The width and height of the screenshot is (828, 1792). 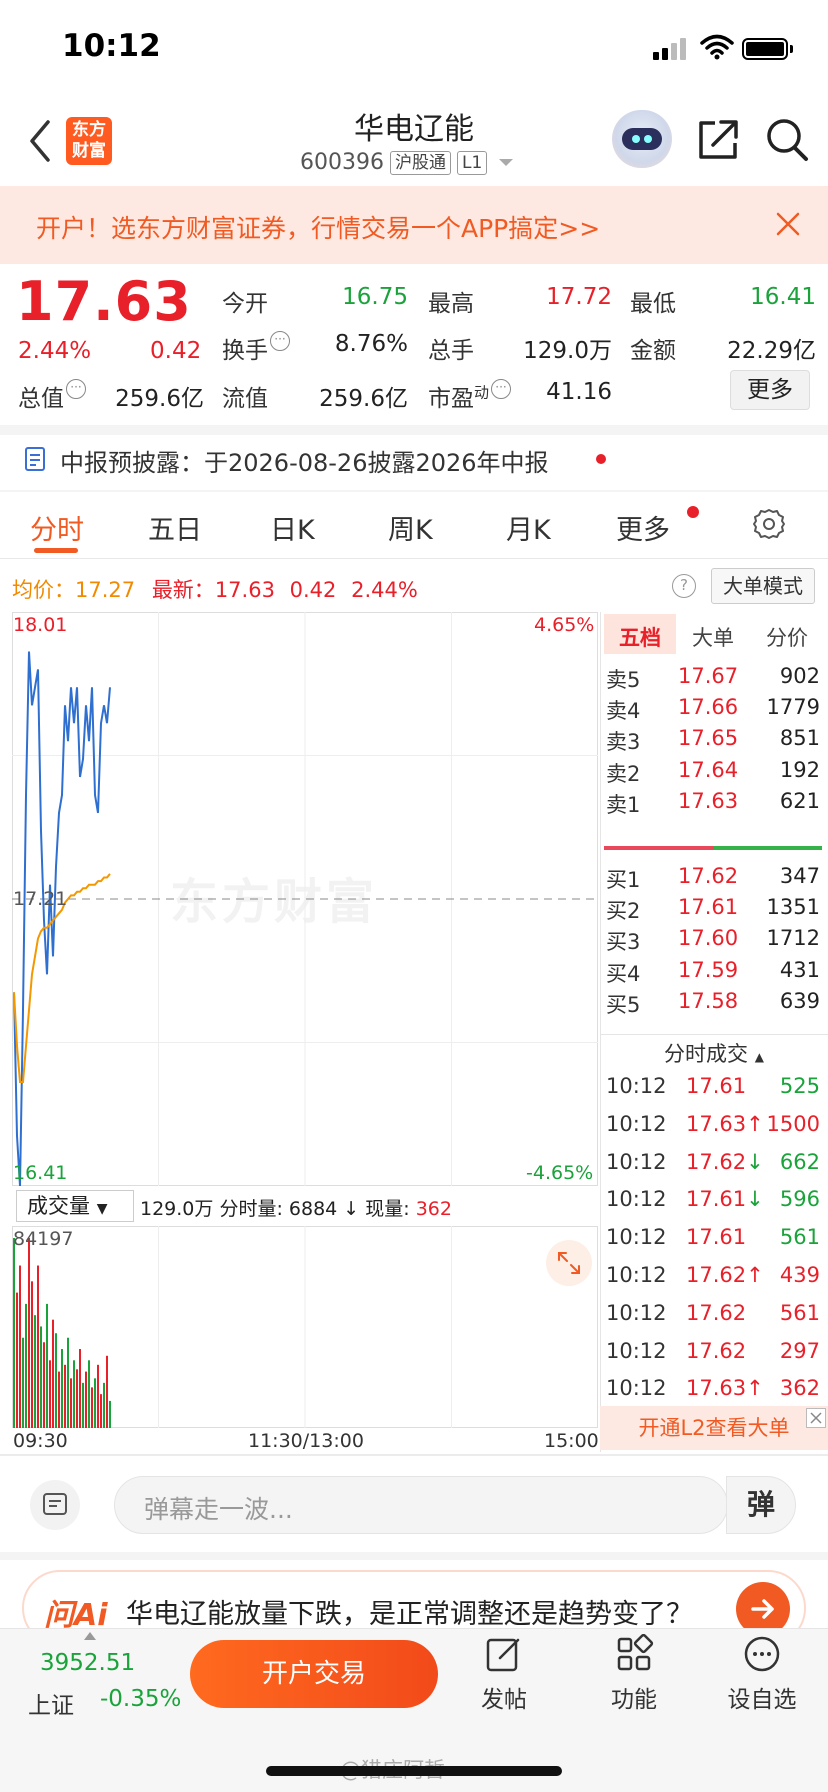 What do you see at coordinates (318, 227) in the screenshot?
I see `promo-banner-text: 开户！选东方财富证券，行情交易一个APP搞定>>` at bounding box center [318, 227].